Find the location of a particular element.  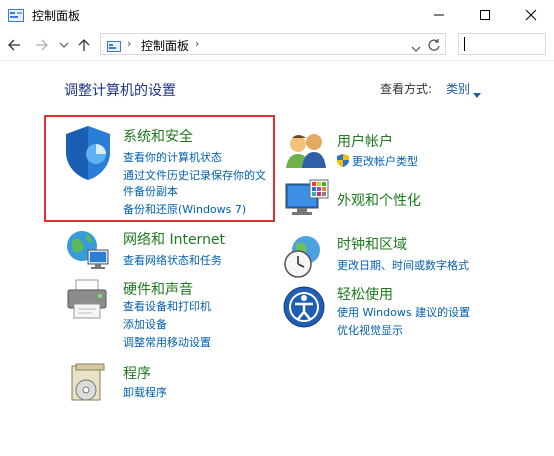

back-button is located at coordinates (14, 45).